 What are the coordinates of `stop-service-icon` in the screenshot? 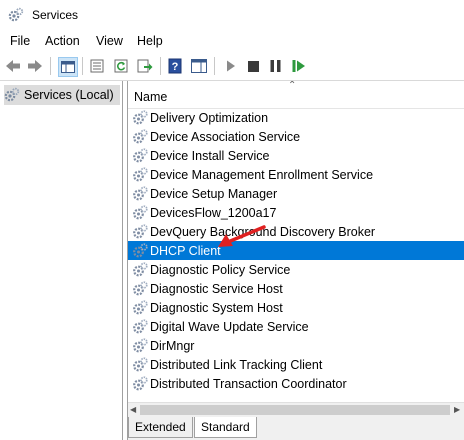 It's located at (253, 66).